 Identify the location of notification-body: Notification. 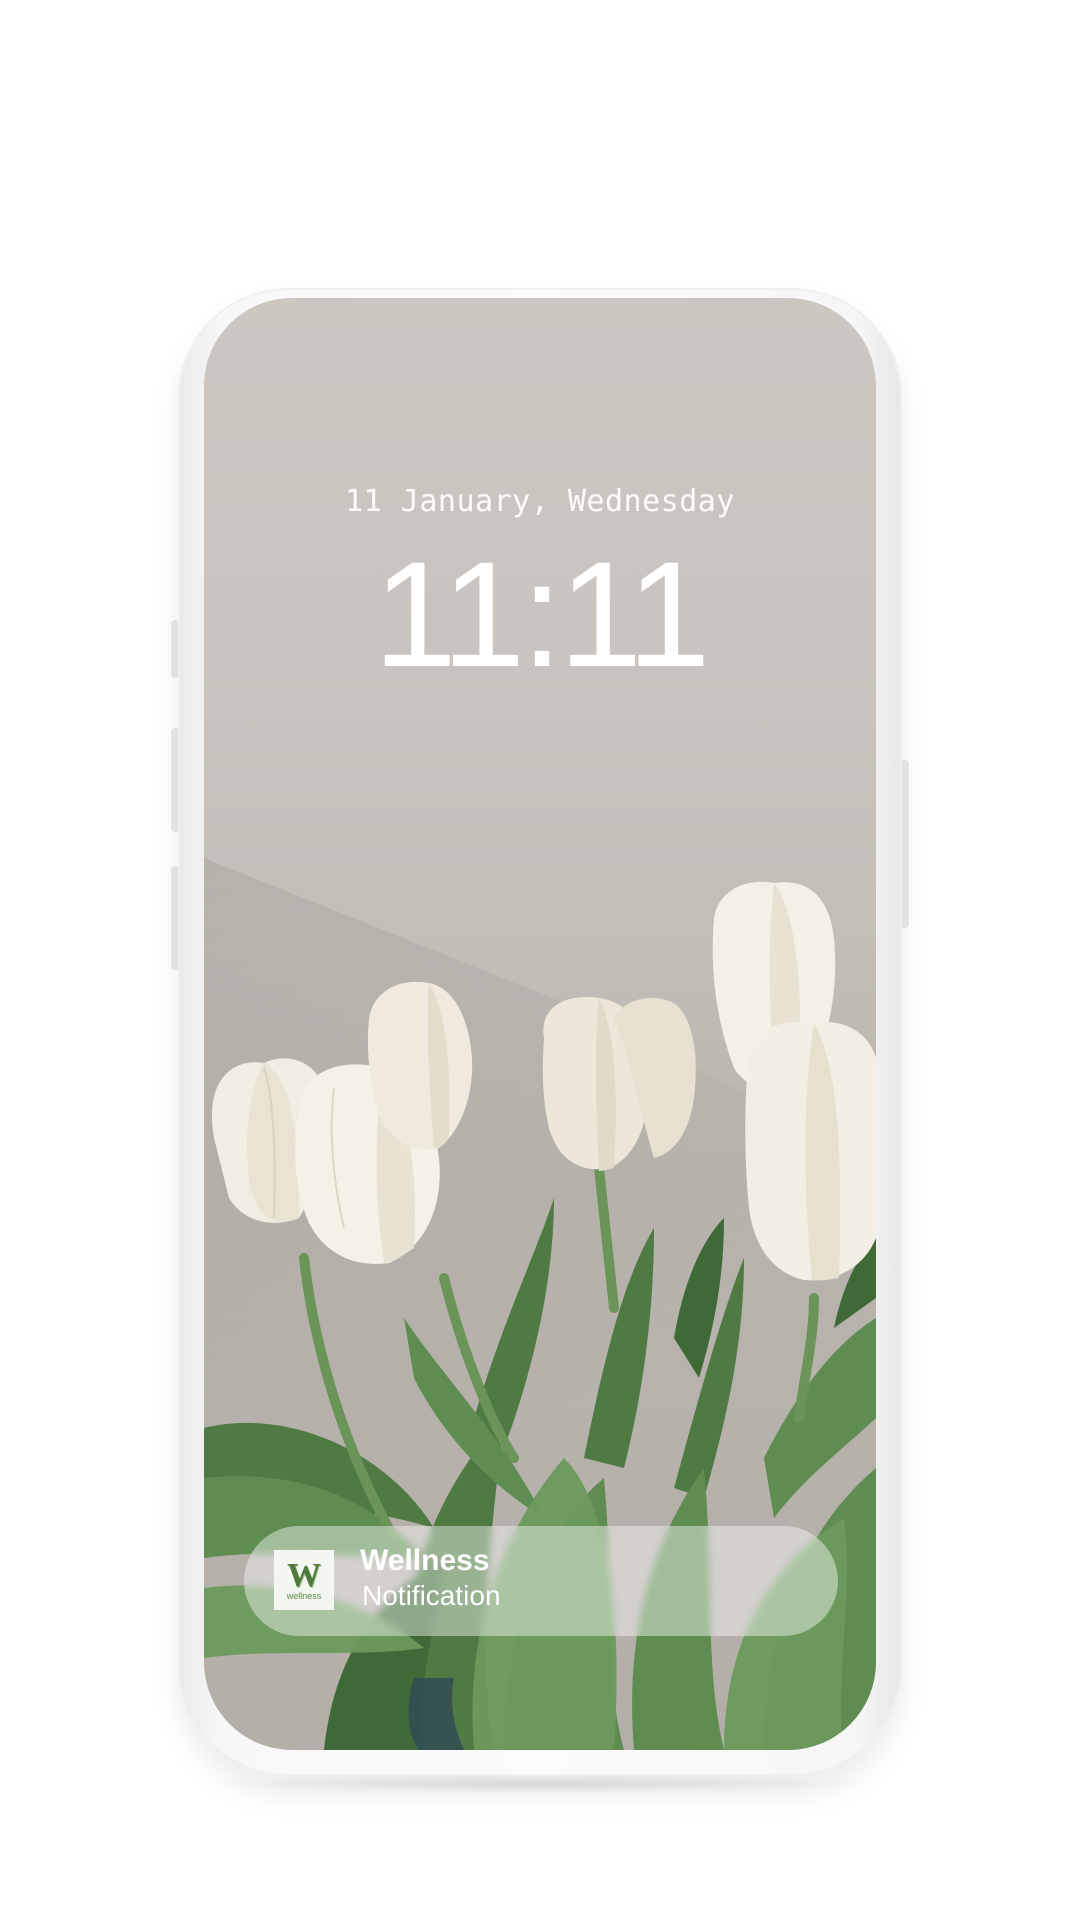
(431, 1595).